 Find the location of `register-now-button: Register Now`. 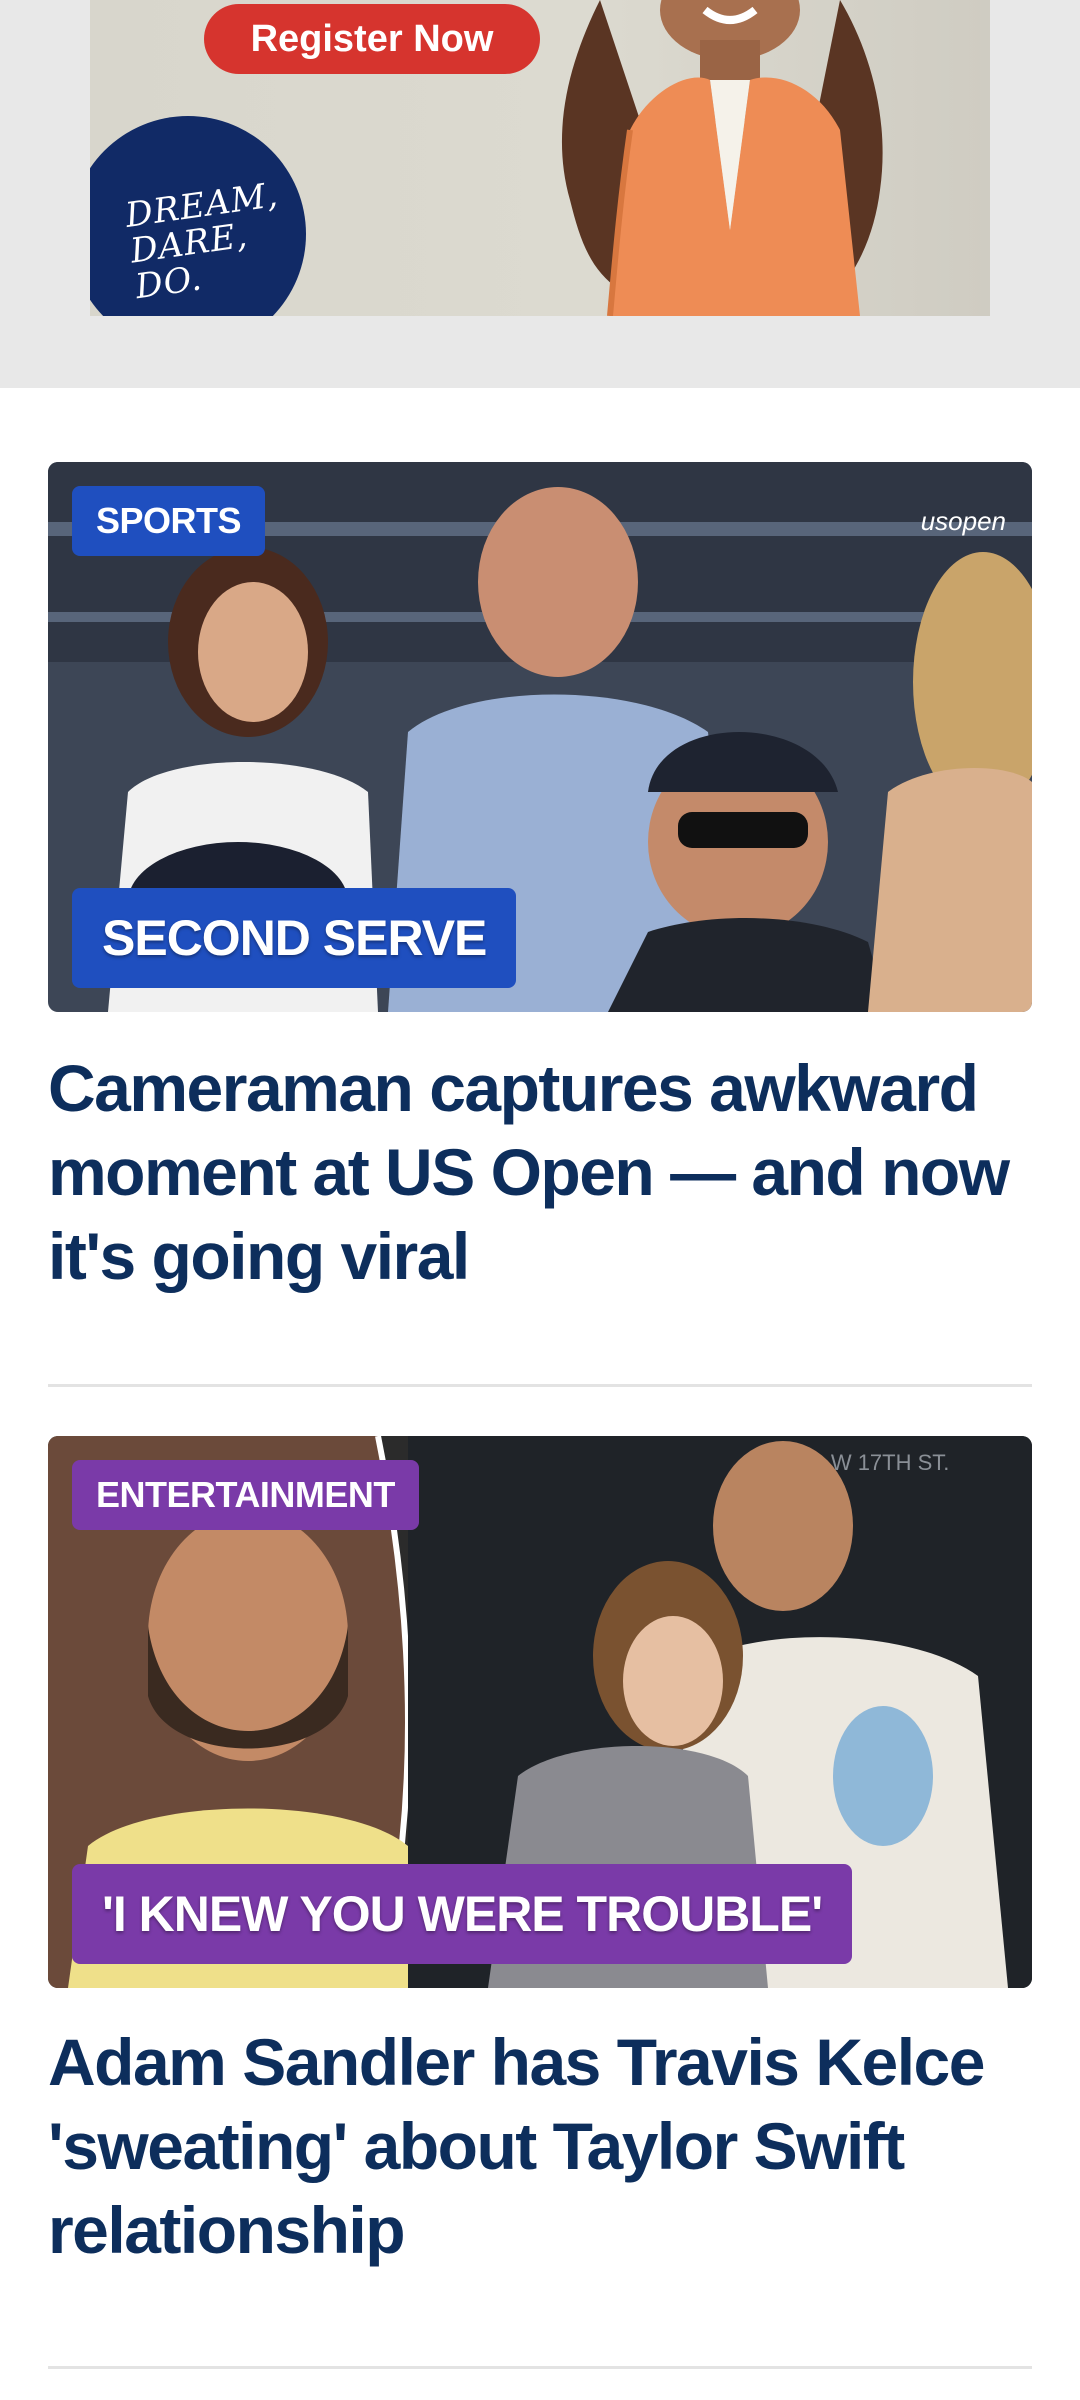

register-now-button: Register Now is located at coordinates (372, 39).